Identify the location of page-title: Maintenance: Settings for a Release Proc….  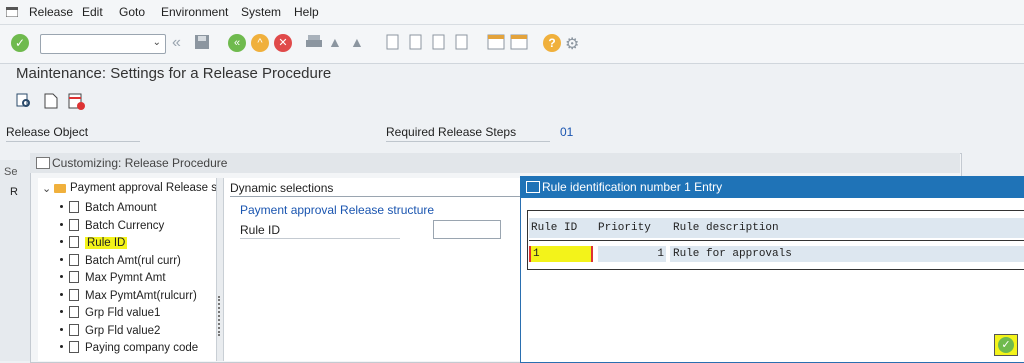
(174, 73).